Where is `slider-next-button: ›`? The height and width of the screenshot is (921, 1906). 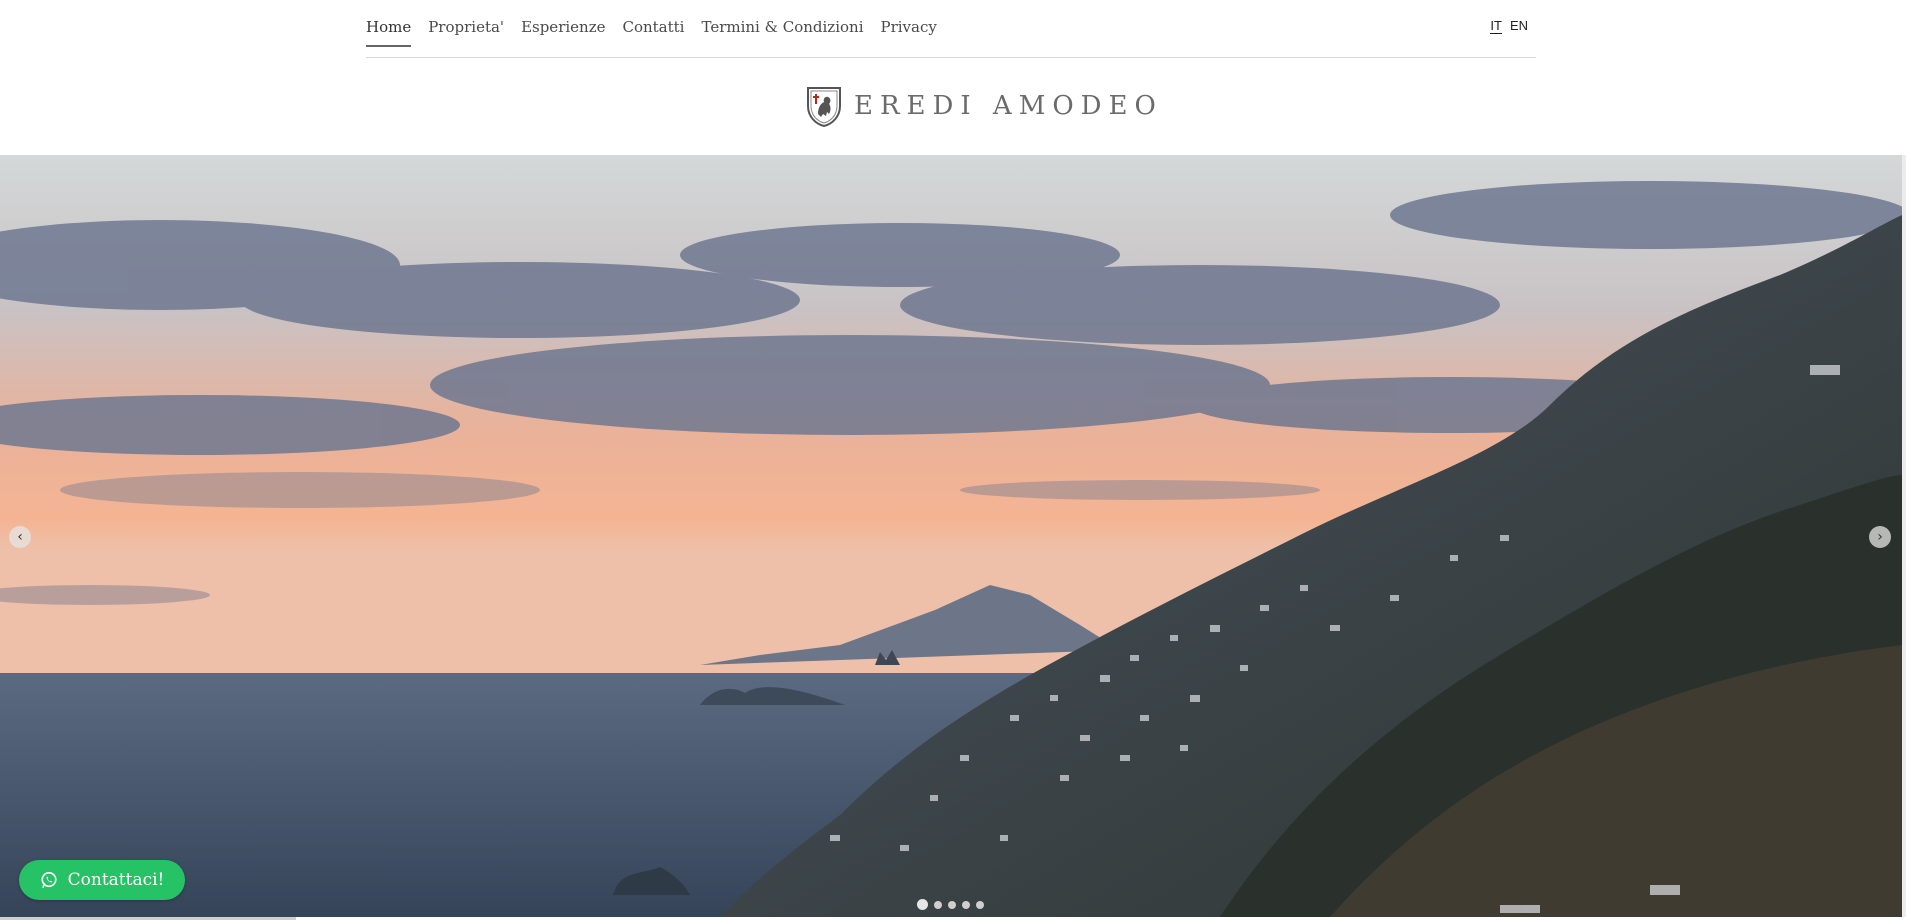 slider-next-button: › is located at coordinates (1880, 537).